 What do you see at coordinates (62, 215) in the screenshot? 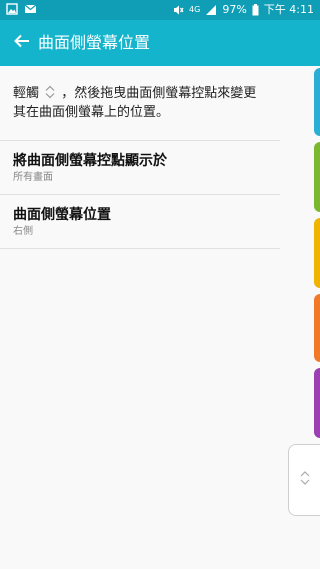
I see `setting-title: 曲面側螢幕位置` at bounding box center [62, 215].